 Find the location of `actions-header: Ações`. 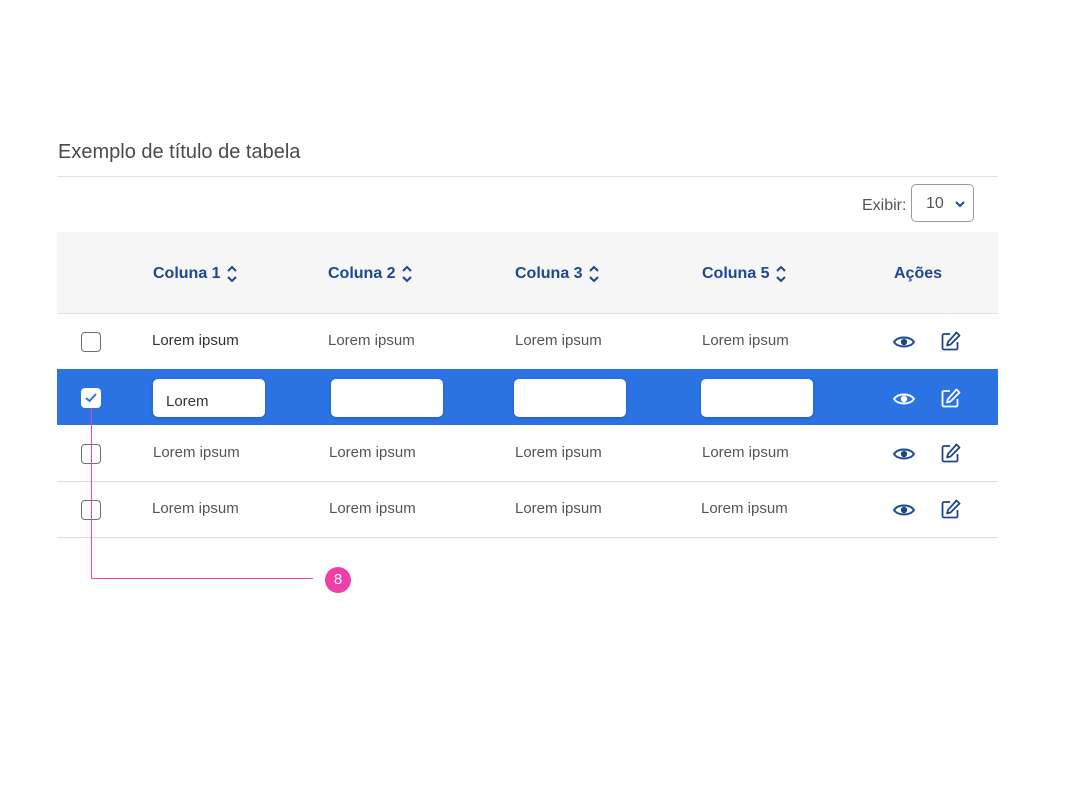

actions-header: Ações is located at coordinates (918, 274).